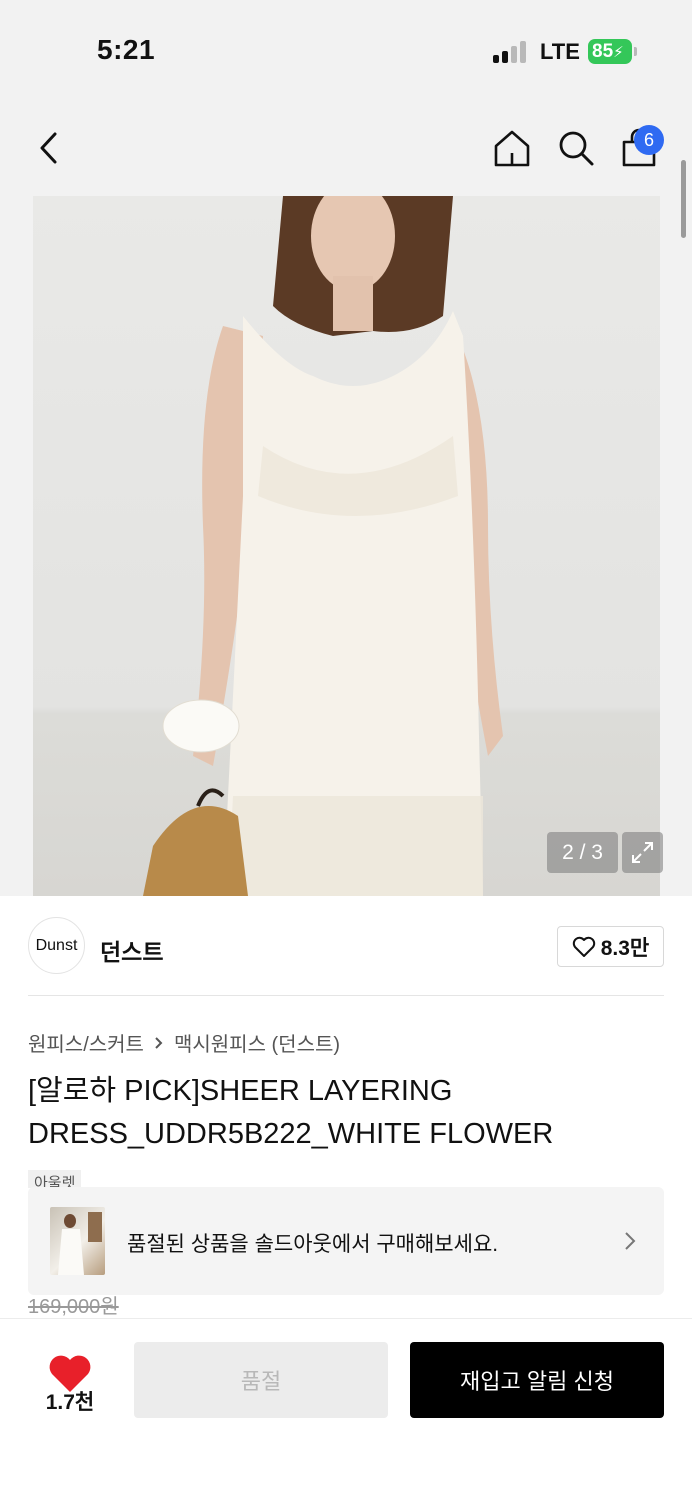 This screenshot has width=692, height=1500. I want to click on status-bar: 5:21 LTE 85⚡, so click(346, 50).